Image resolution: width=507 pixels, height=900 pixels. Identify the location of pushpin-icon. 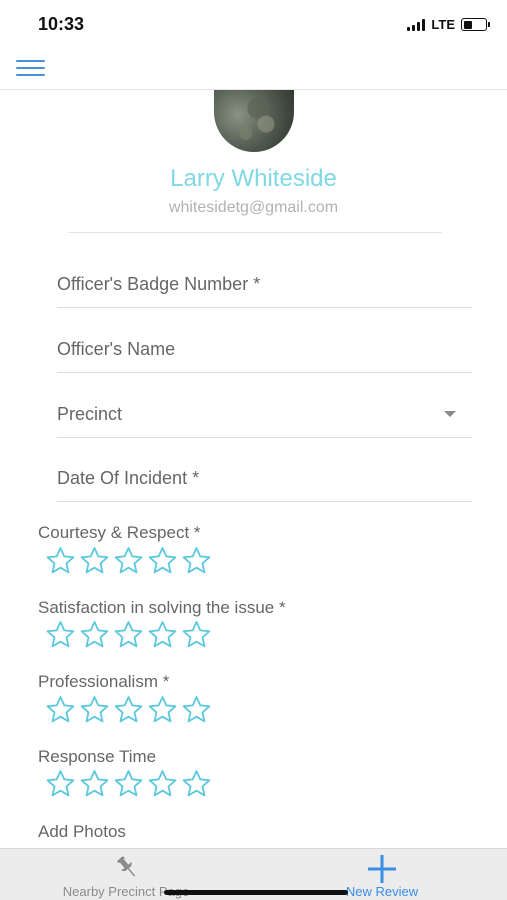
(126, 866).